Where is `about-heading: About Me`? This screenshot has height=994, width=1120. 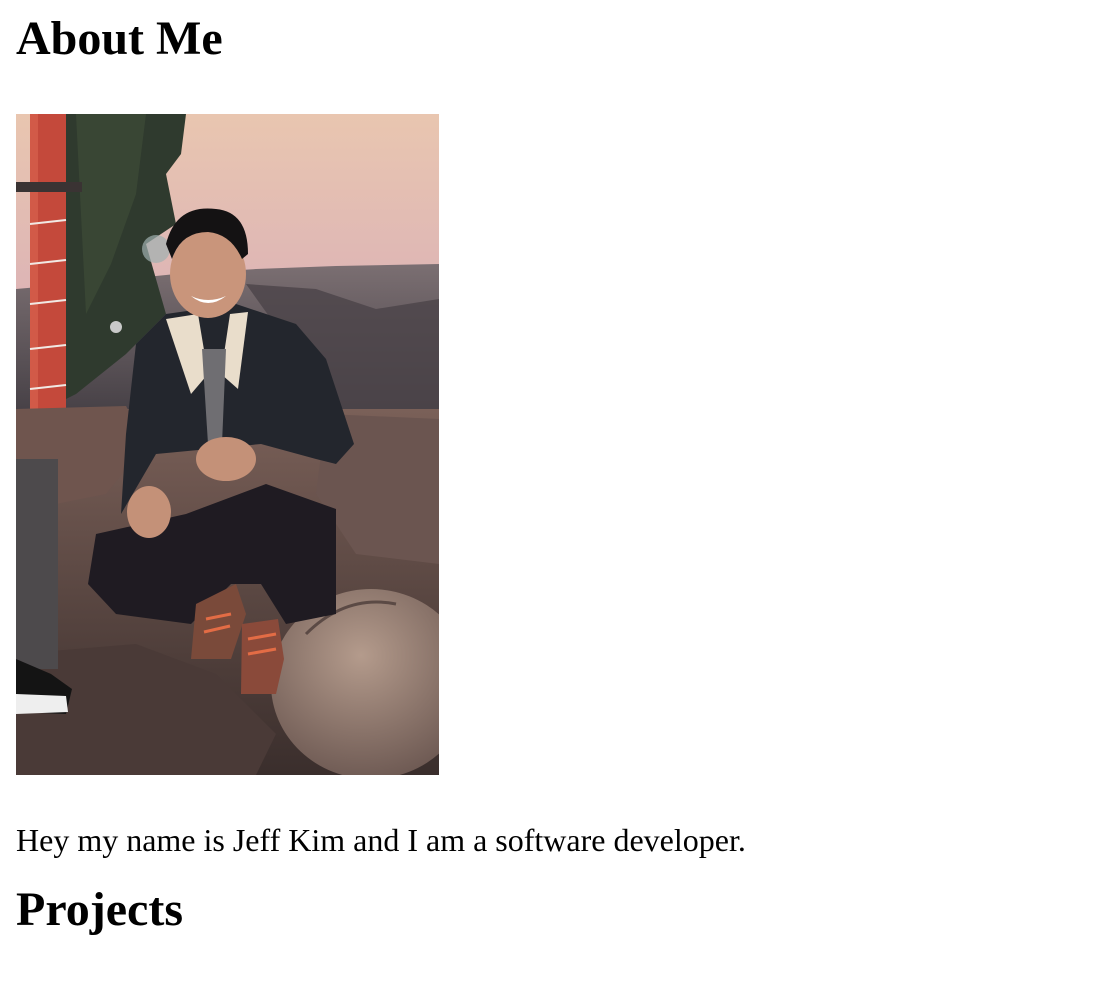 about-heading: About Me is located at coordinates (119, 38).